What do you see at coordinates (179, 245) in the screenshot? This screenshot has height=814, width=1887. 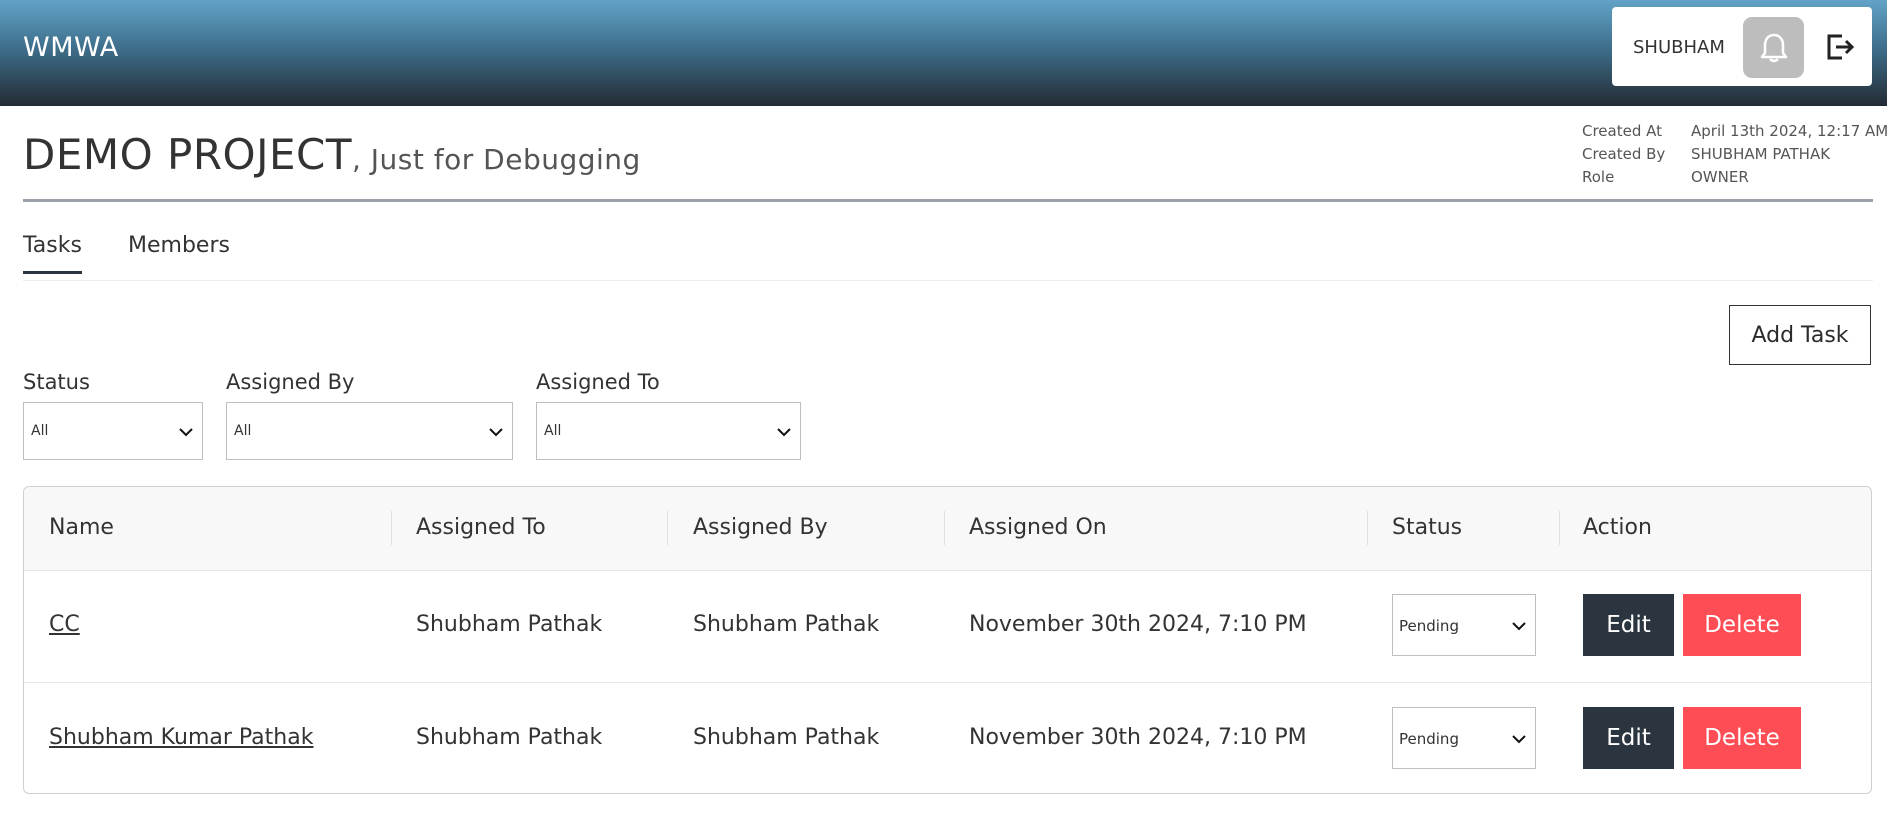 I see `tab-members: Members` at bounding box center [179, 245].